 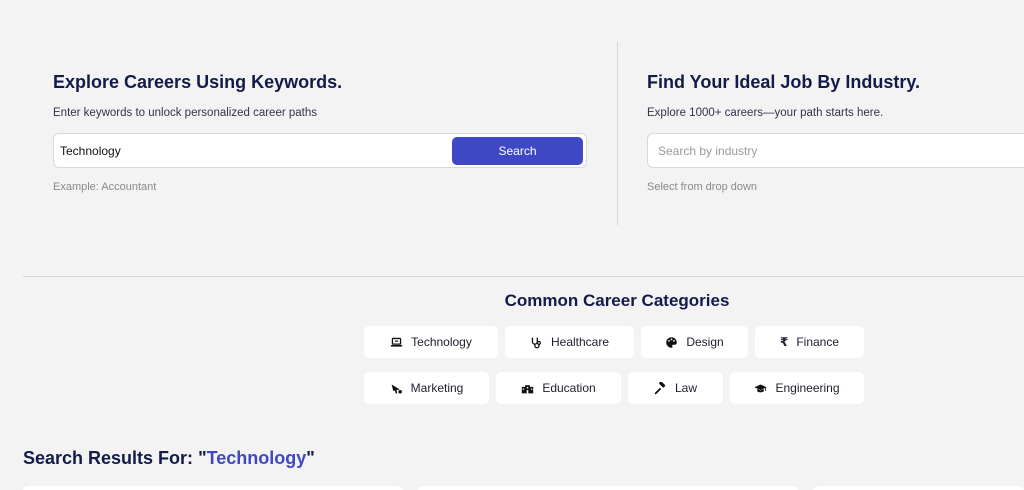 I want to click on stethoscope-icon, so click(x=536, y=342).